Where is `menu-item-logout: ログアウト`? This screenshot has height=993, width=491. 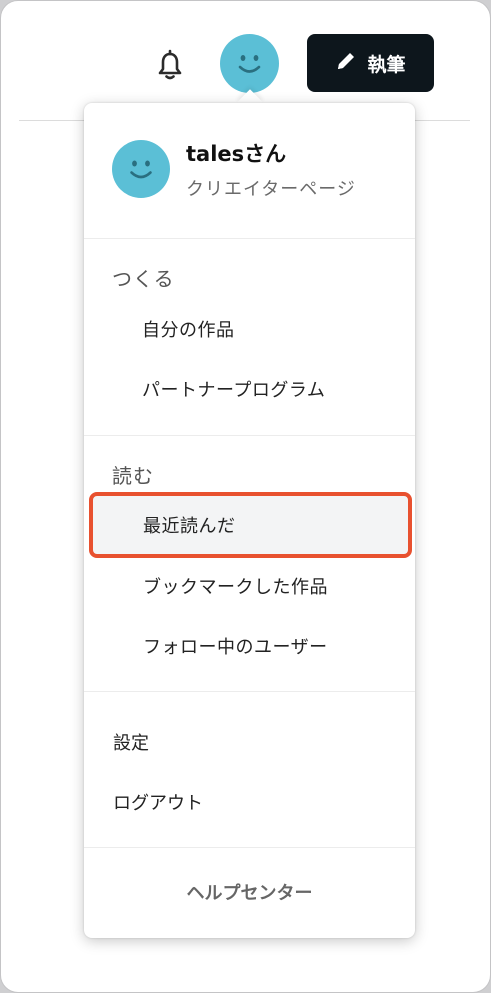
menu-item-logout: ログアウト is located at coordinates (158, 802).